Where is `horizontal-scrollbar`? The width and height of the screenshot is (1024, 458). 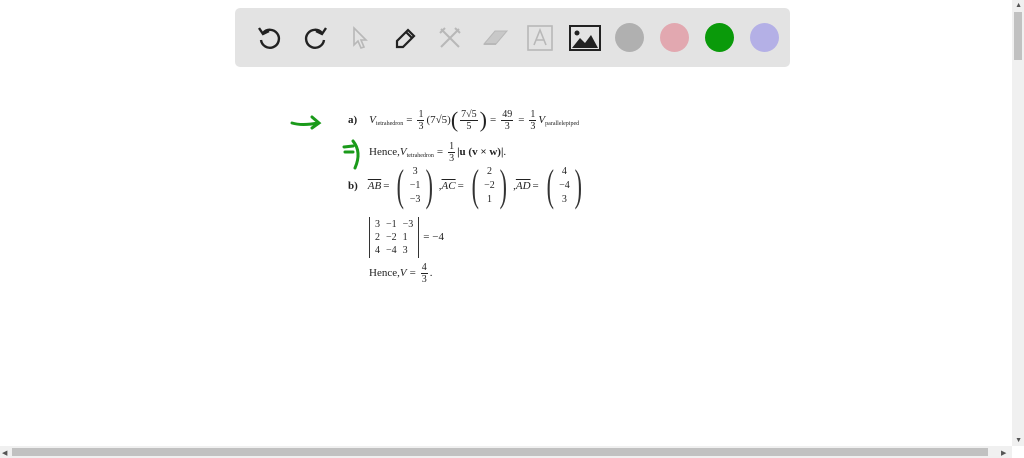 horizontal-scrollbar is located at coordinates (506, 452).